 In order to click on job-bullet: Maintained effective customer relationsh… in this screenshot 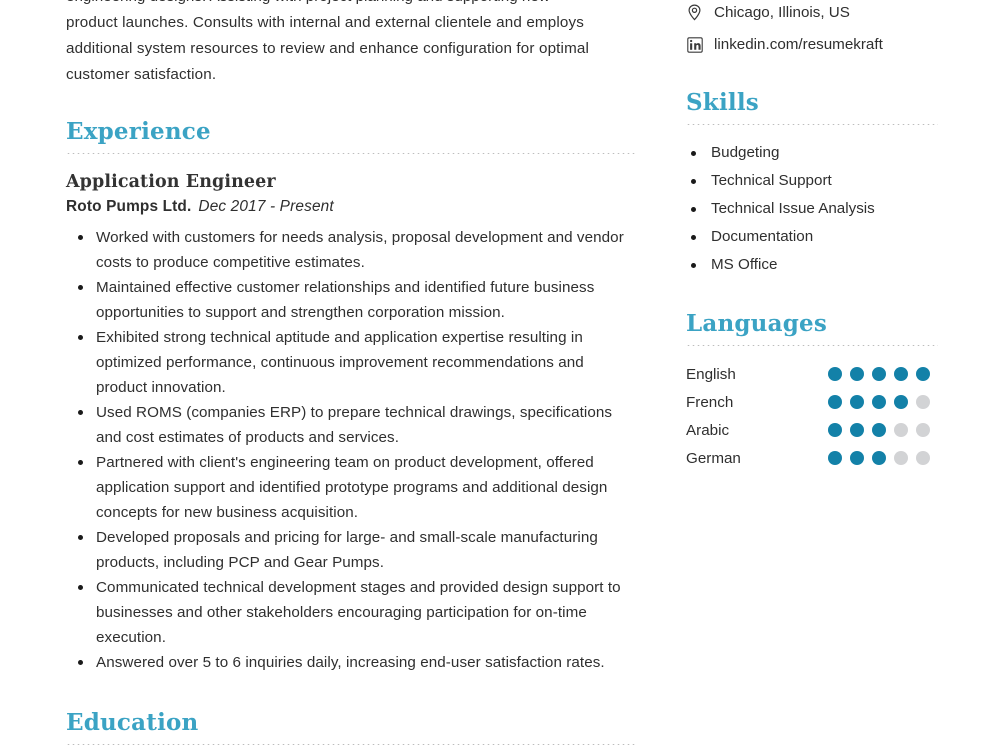, I will do `click(351, 300)`.